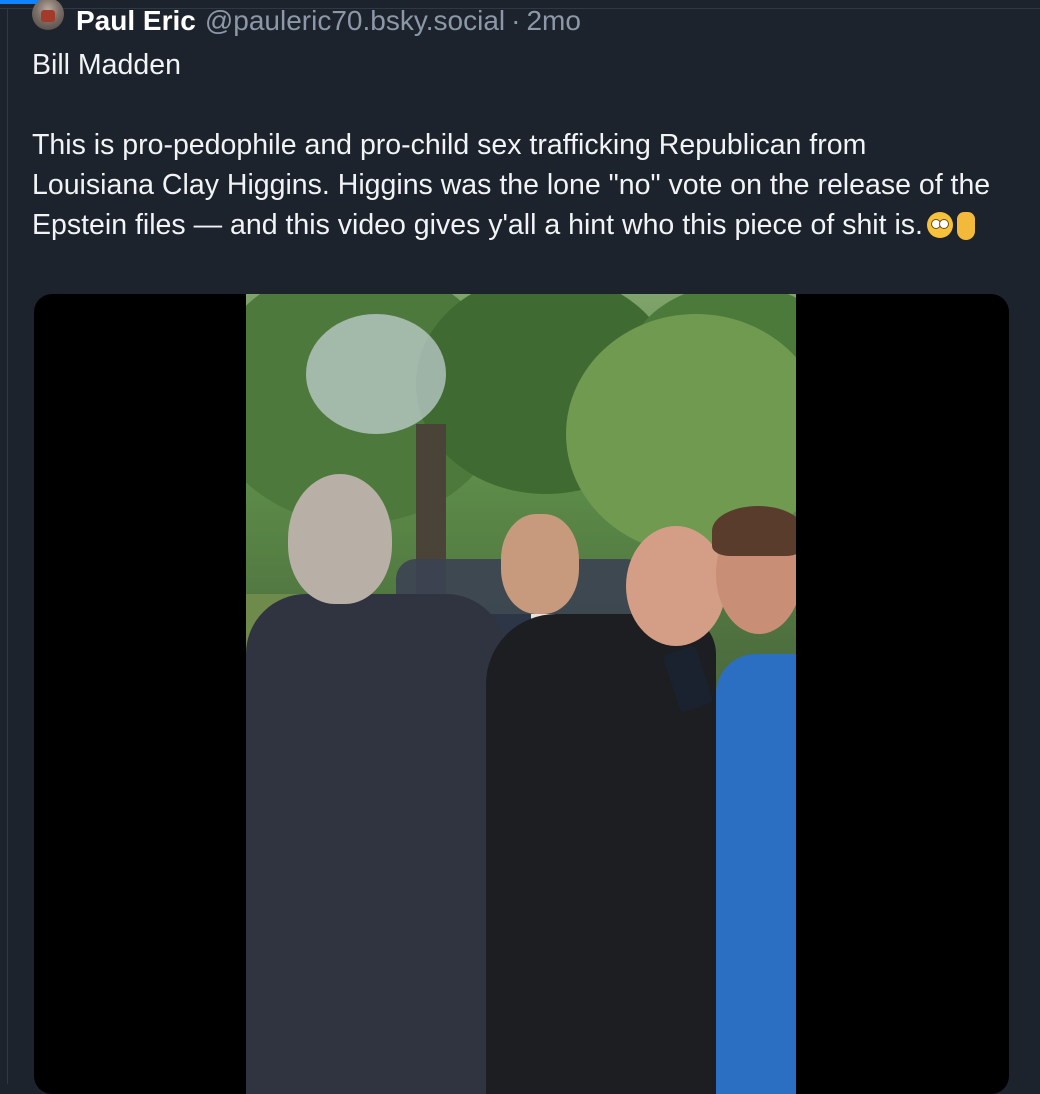 The width and height of the screenshot is (1040, 1094). I want to click on pointing-down-icon, so click(965, 226).